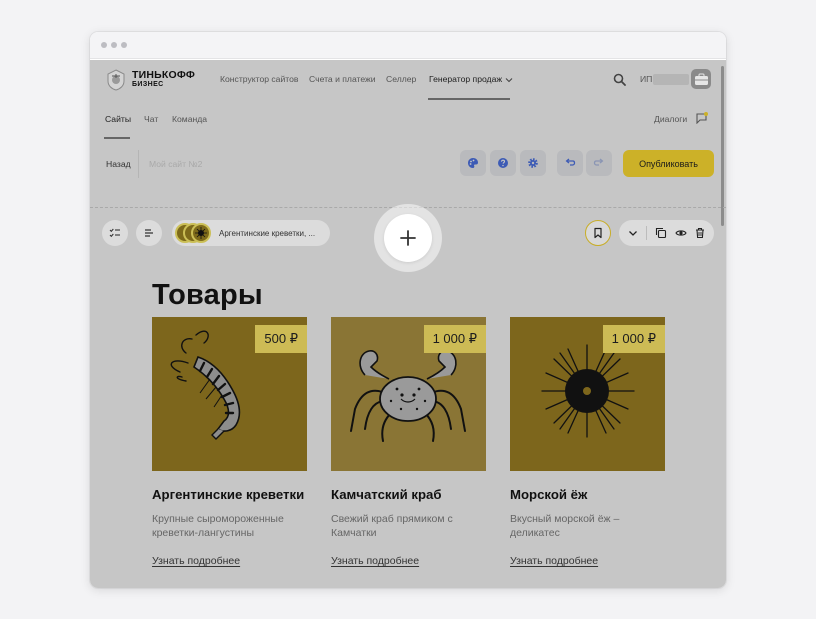  Describe the element at coordinates (175, 164) in the screenshot. I see `site-name: Мой сайт №2` at that location.